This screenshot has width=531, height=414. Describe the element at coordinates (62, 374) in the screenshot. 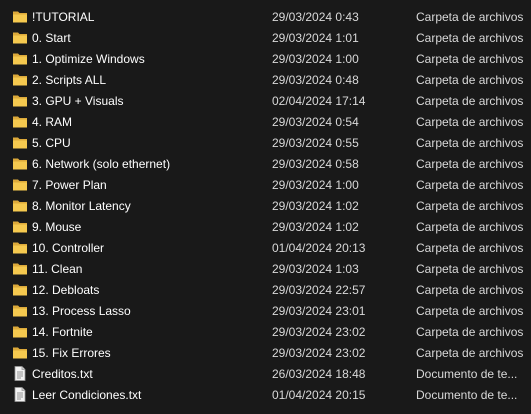

I see `file-name: Creditos.txt` at that location.